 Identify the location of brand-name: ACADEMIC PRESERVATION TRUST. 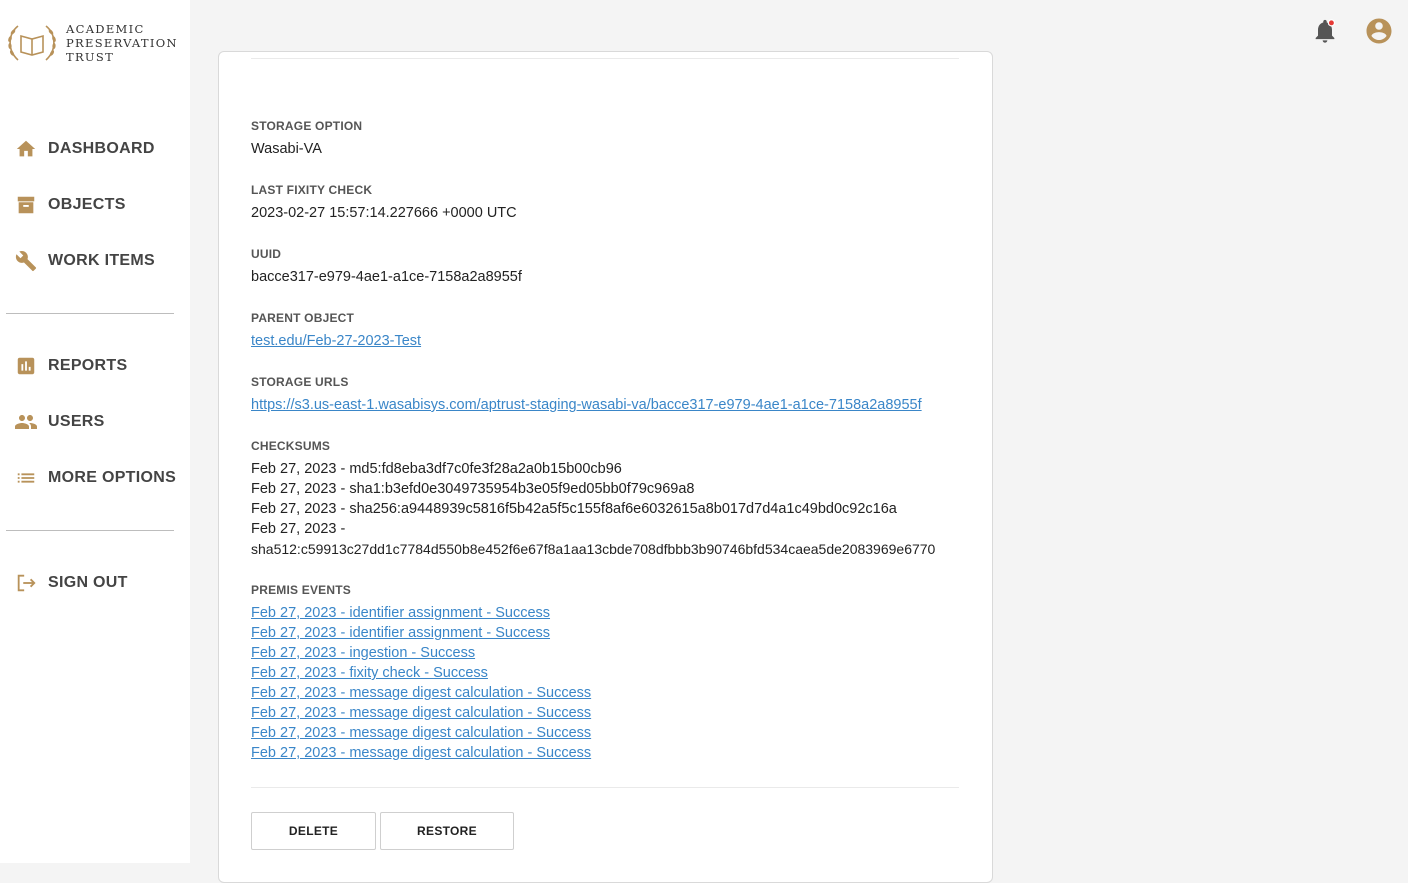
(122, 43).